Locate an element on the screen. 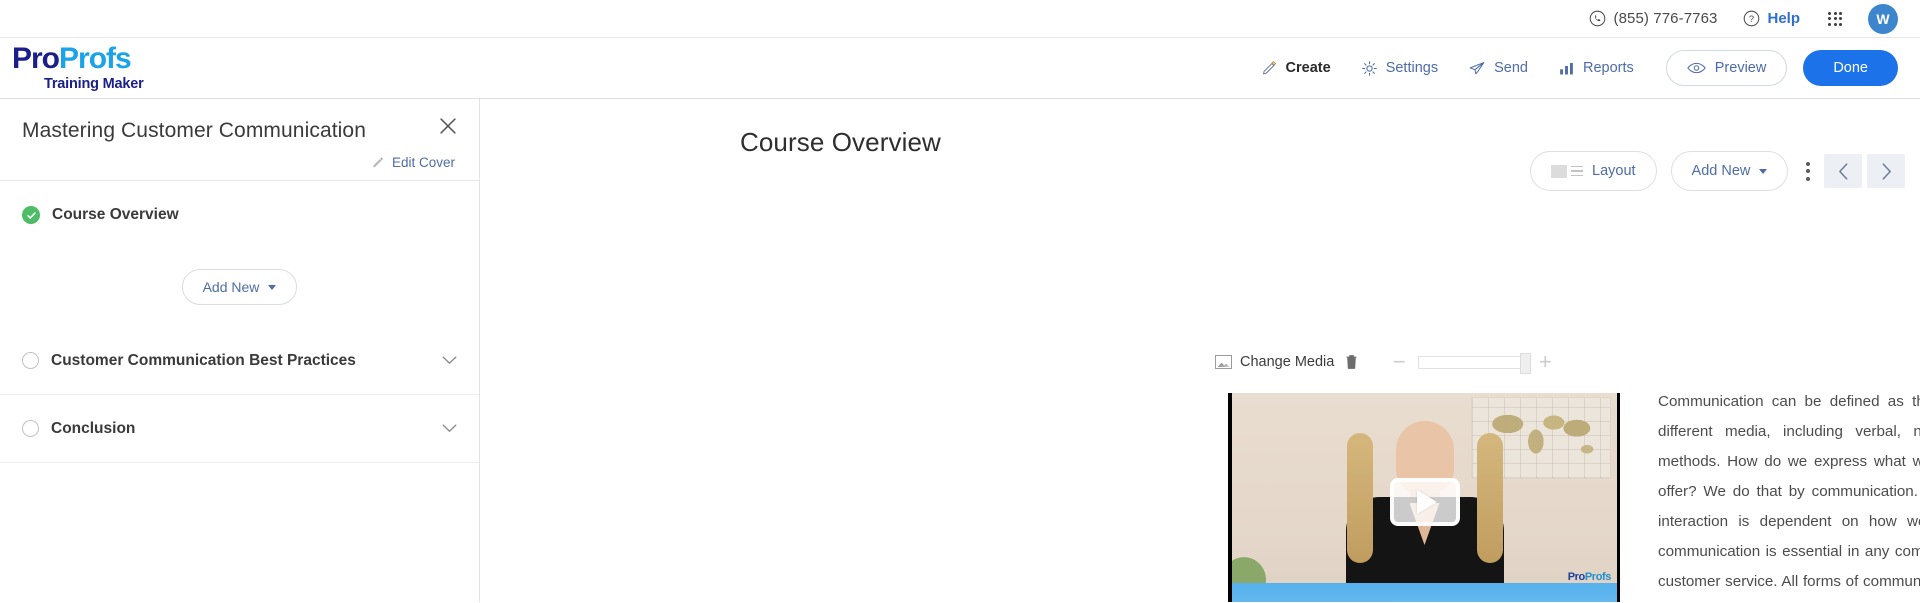 This screenshot has width=1920, height=603. nav-item-create: Create is located at coordinates (1296, 68).